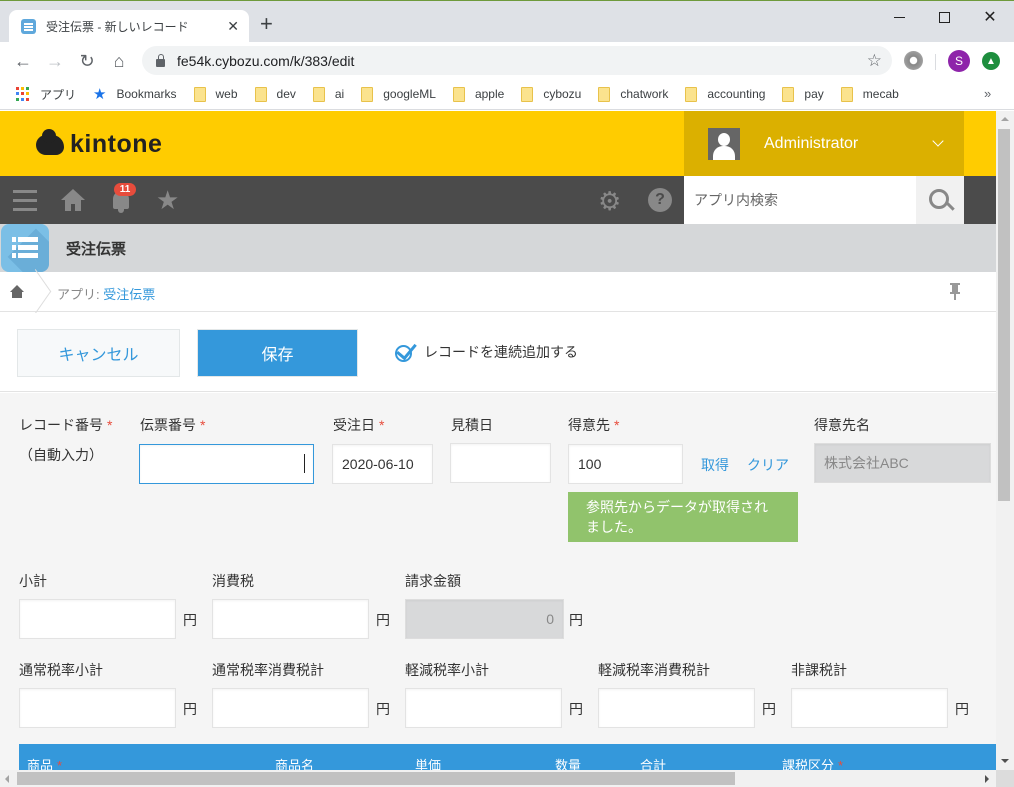  What do you see at coordinates (913, 60) in the screenshot?
I see `extension-gear-icon` at bounding box center [913, 60].